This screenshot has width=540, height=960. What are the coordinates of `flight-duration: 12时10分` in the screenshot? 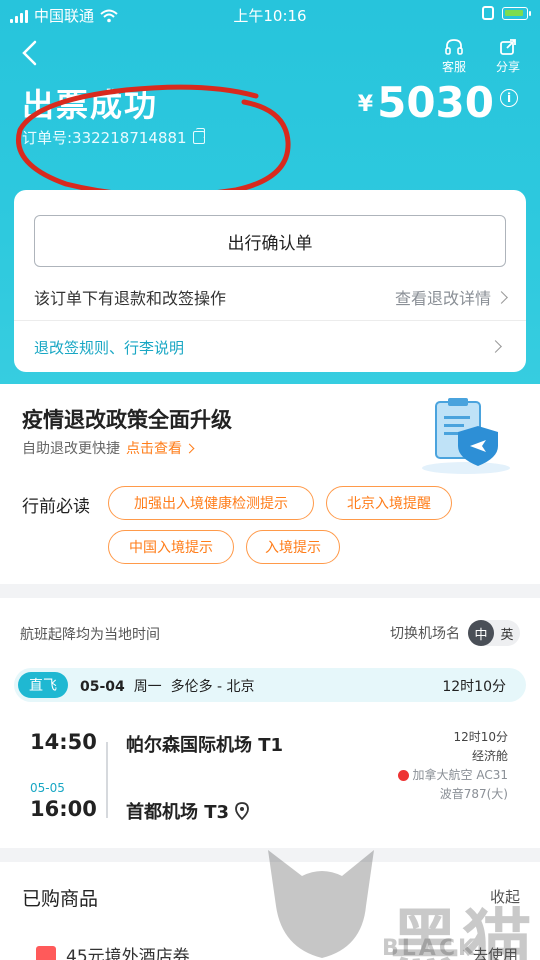 It's located at (474, 687).